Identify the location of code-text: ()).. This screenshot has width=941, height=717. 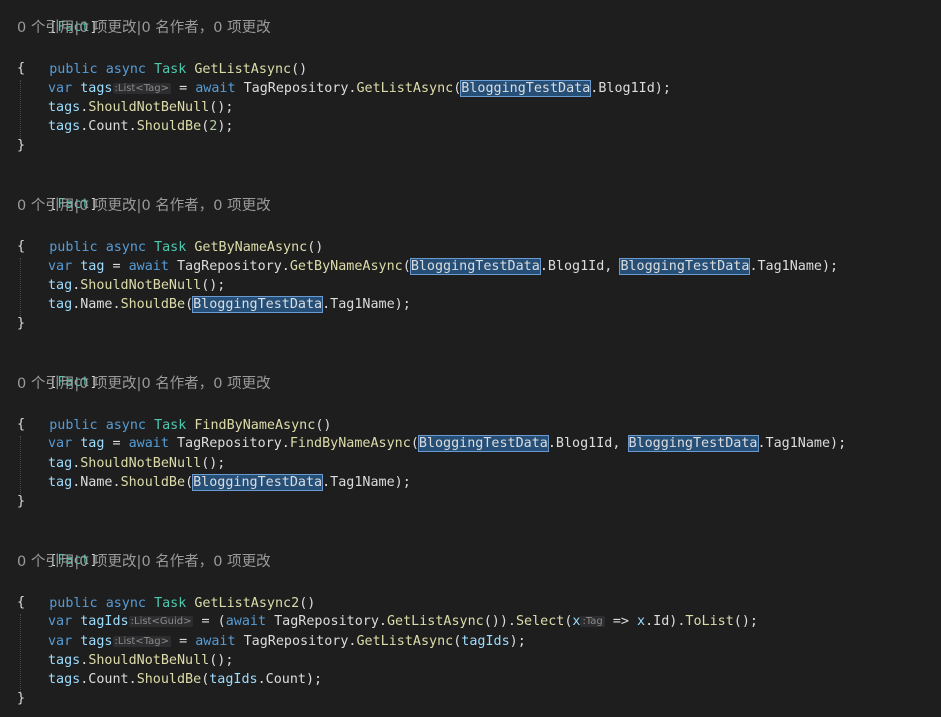
(499, 621).